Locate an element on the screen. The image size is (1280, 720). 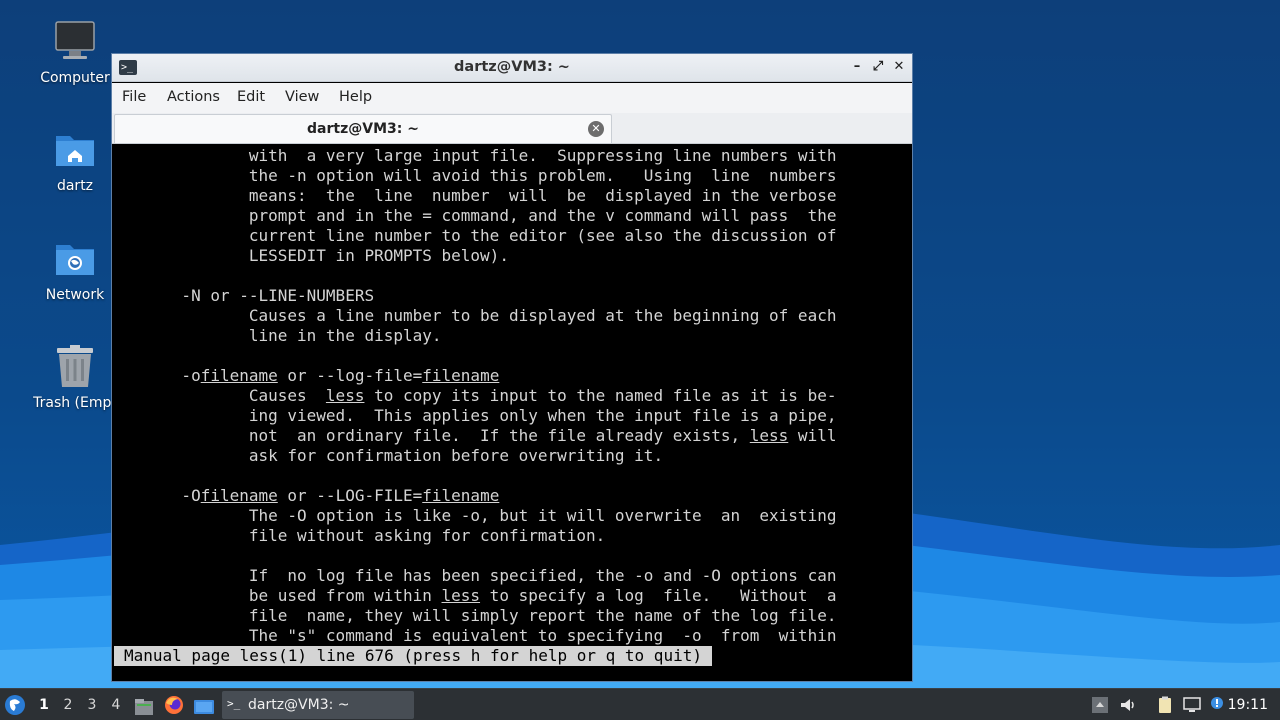
tab-label: dartz@VM3: ~ is located at coordinates (363, 129).